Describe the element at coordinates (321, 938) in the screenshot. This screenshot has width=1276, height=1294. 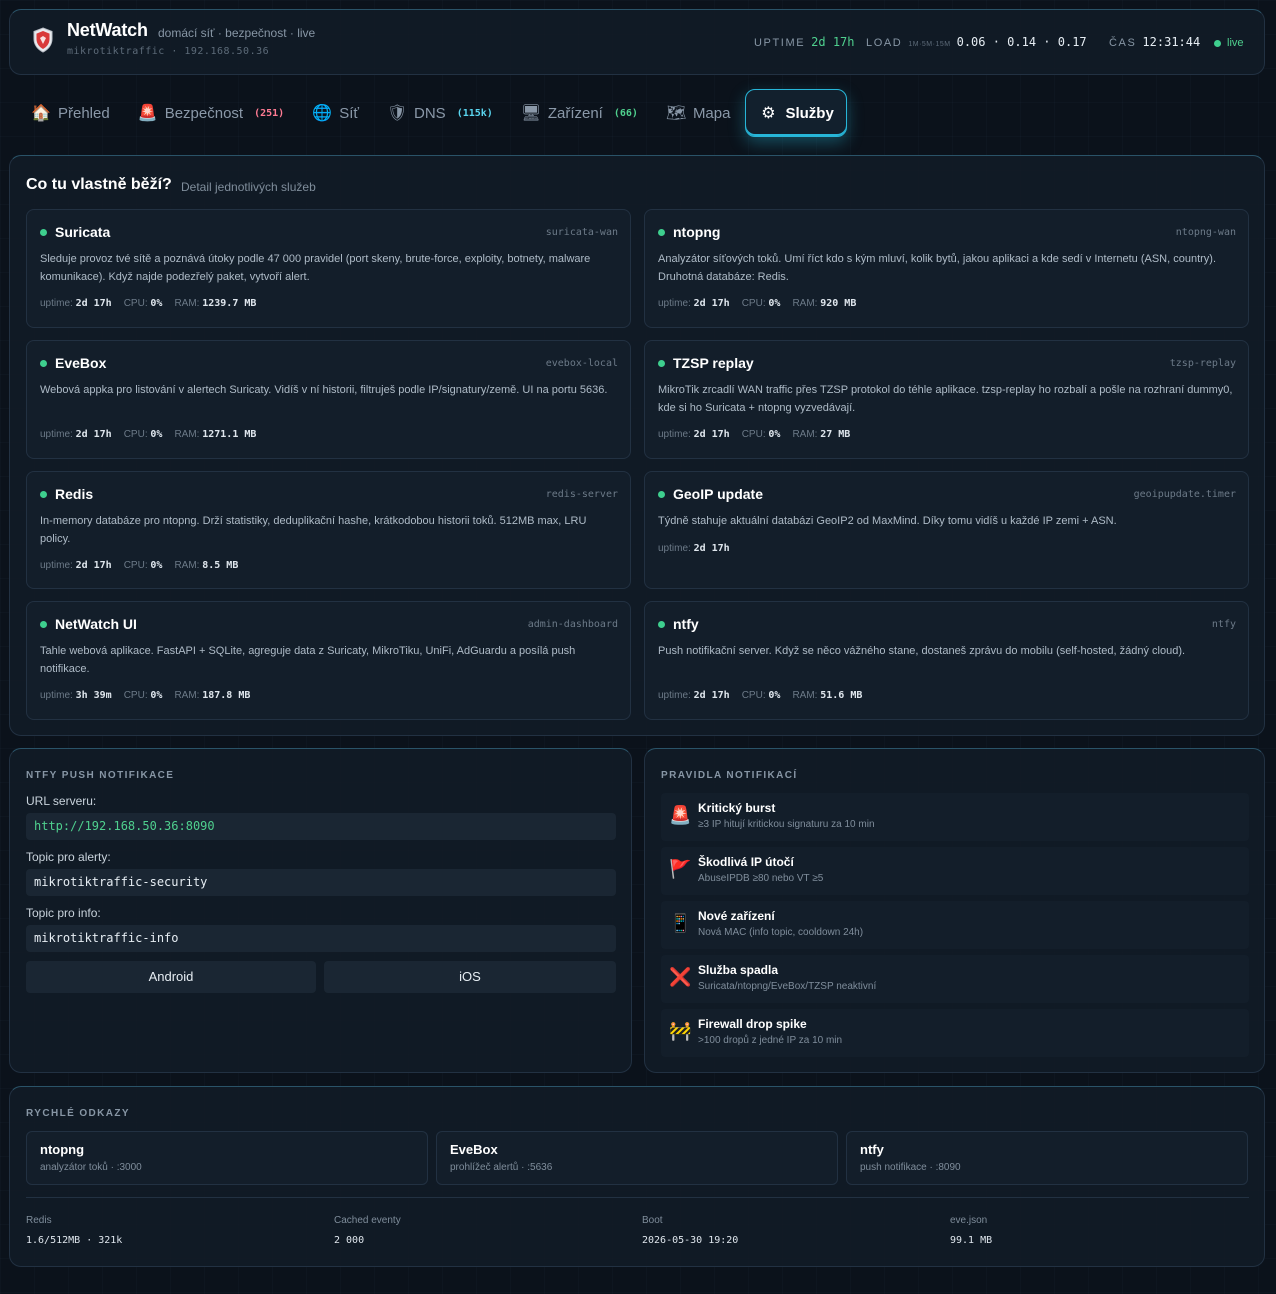
I see `info-topic-field: mikrotiktraffic-info` at that location.